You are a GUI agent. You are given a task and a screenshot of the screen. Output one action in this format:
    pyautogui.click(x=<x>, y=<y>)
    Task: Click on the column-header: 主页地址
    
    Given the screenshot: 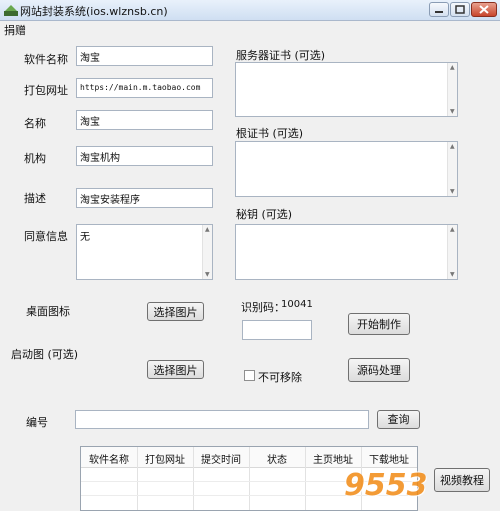 What is the action you would take?
    pyautogui.click(x=333, y=458)
    